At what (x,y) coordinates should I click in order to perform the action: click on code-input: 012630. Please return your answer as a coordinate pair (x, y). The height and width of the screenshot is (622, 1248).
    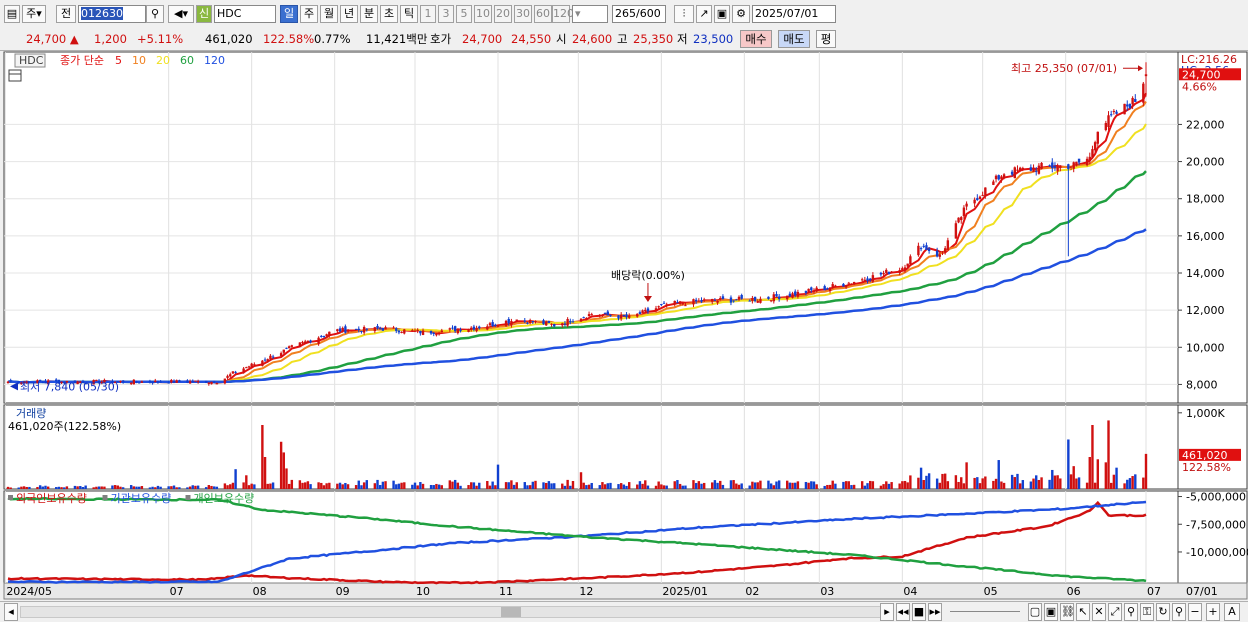
    Looking at the image, I should click on (112, 14).